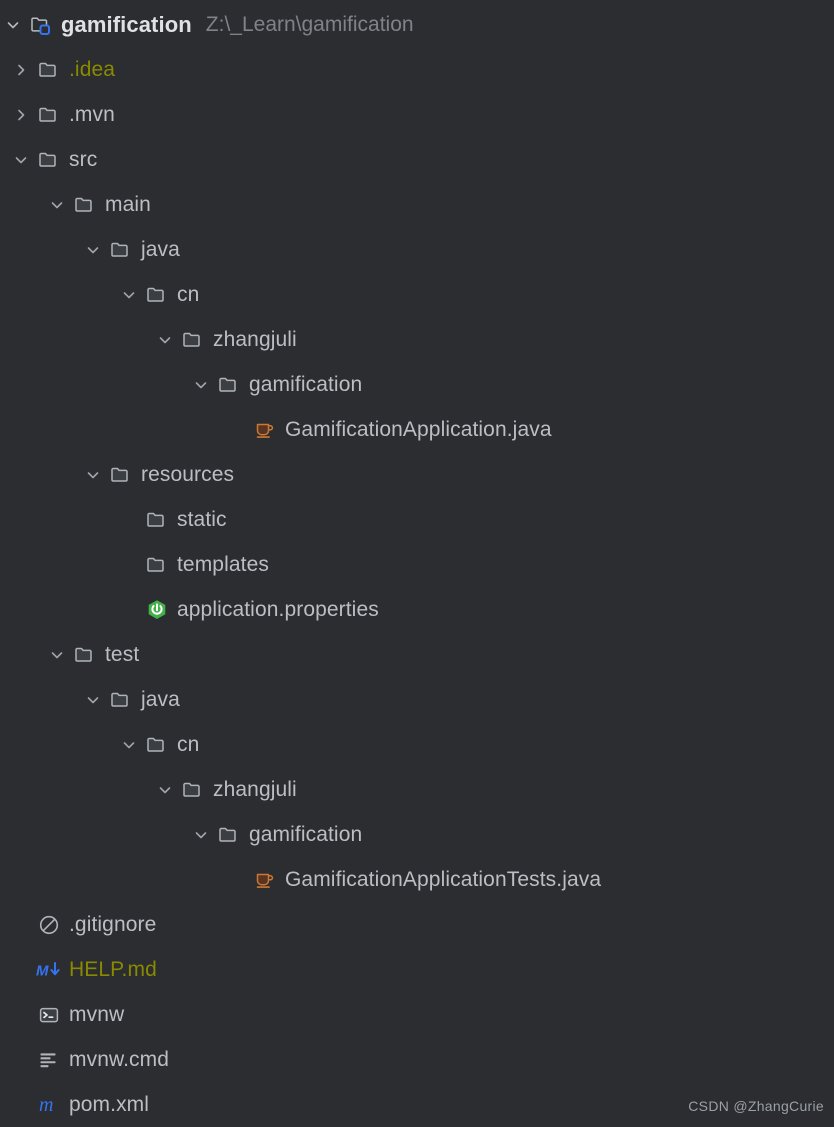 The height and width of the screenshot is (1127, 834). I want to click on tree-row: mvnw, so click(417, 1014).